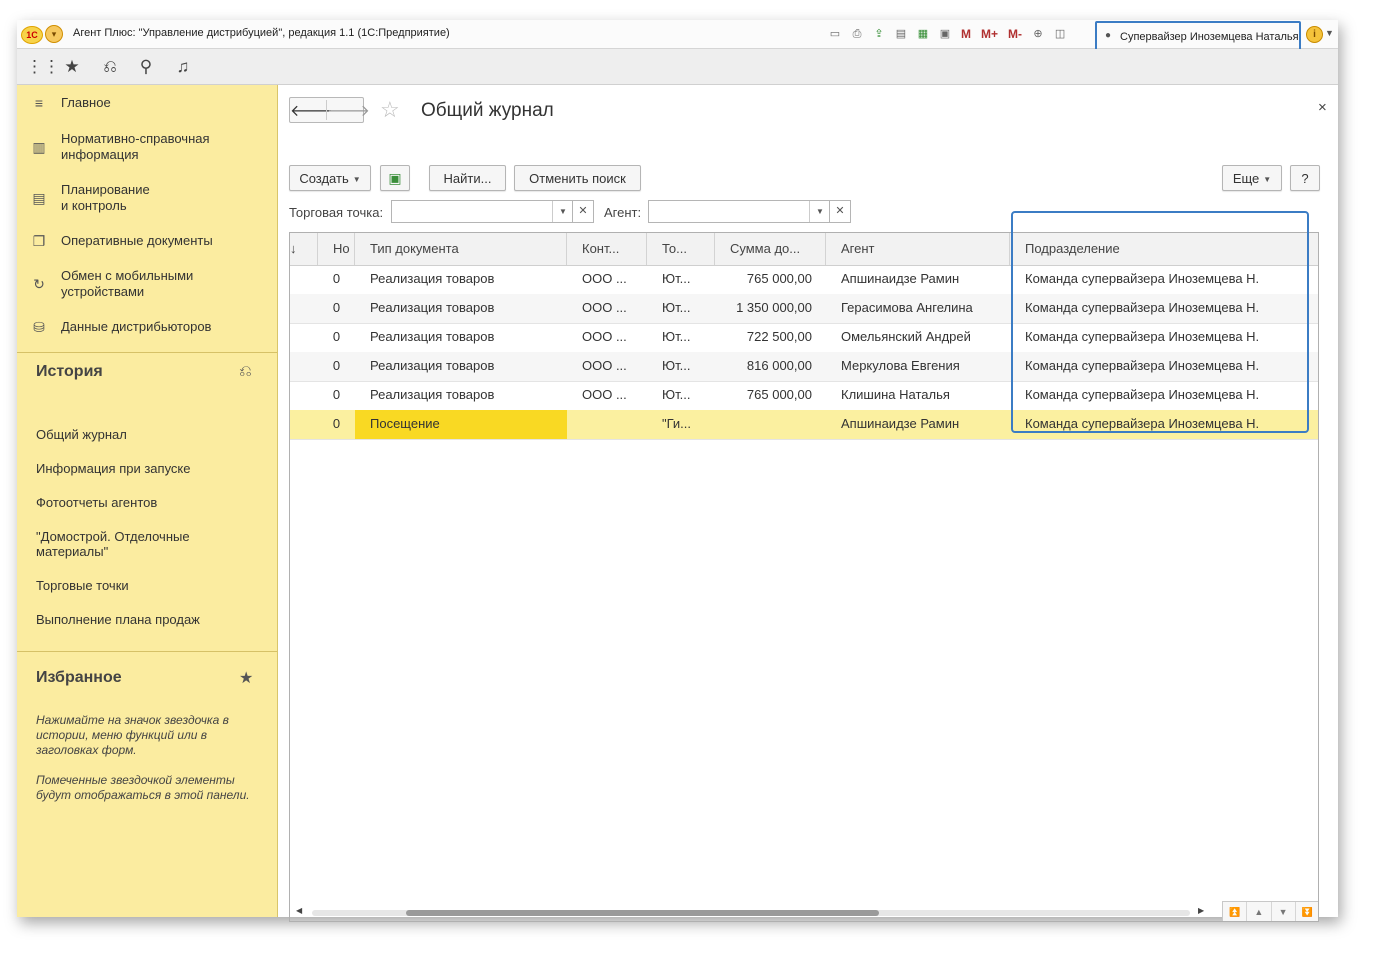 The image size is (1386, 967). Describe the element at coordinates (148, 585) in the screenshot. I see `history-item: Торговые точки` at that location.